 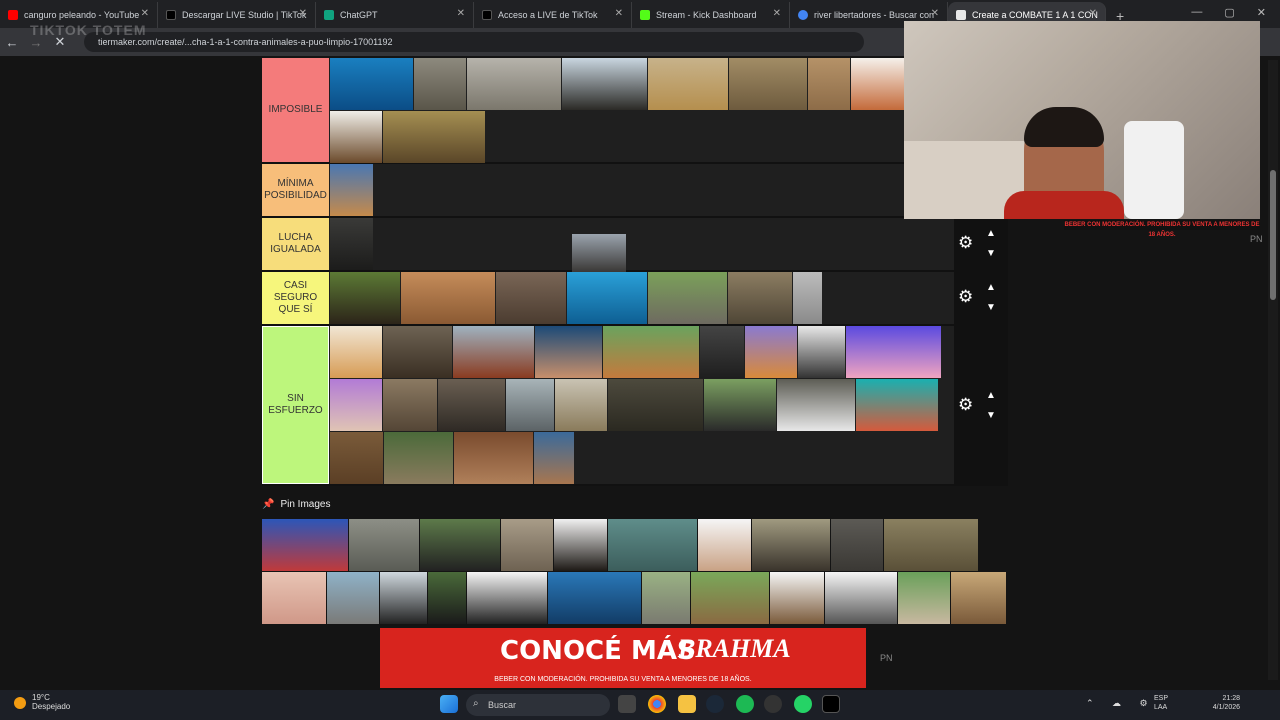 What do you see at coordinates (655, 405) in the screenshot?
I see `tier-image-fish` at bounding box center [655, 405].